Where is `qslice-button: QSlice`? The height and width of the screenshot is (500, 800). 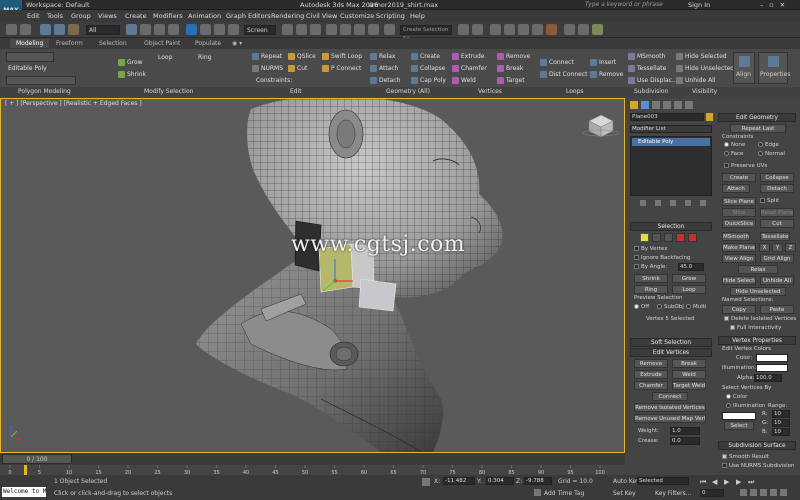
qslice-button: QSlice is located at coordinates (302, 56).